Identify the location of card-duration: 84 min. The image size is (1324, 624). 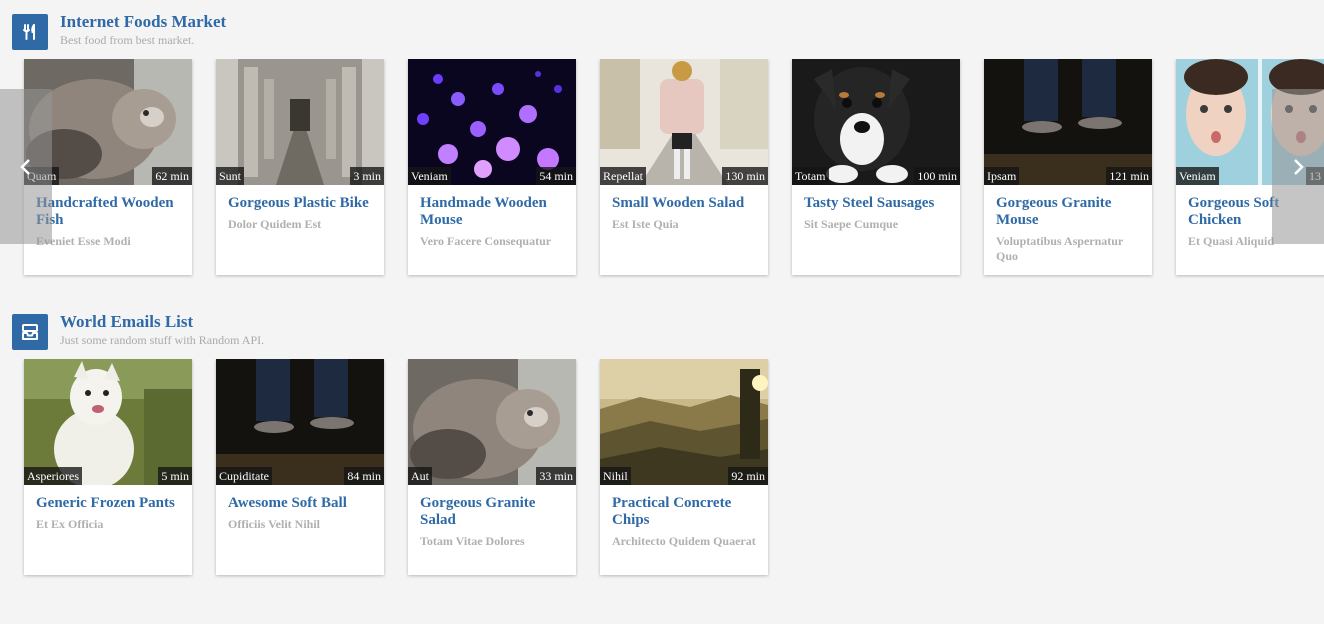
(364, 476).